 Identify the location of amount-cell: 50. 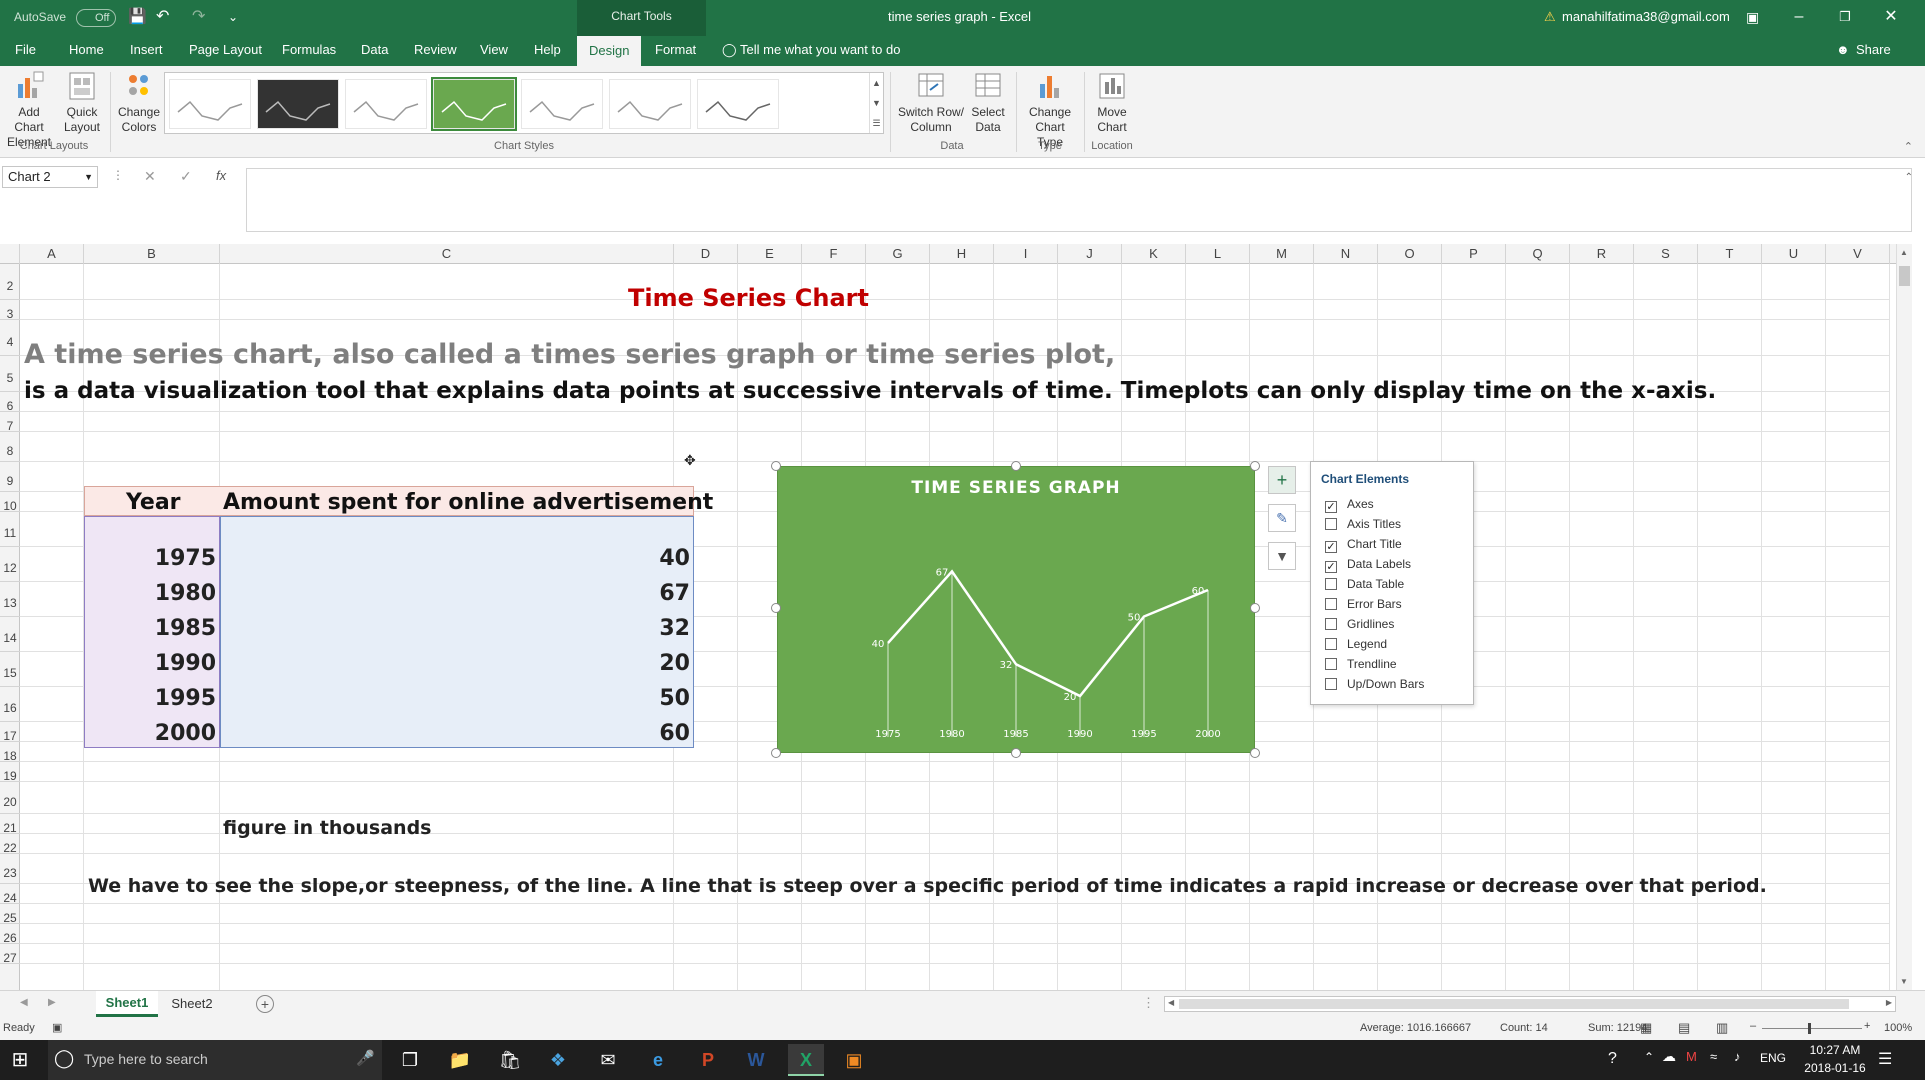
(674, 698).